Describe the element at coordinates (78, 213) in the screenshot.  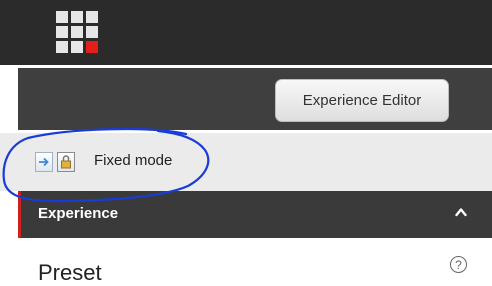
I see `section-title: Experience` at that location.